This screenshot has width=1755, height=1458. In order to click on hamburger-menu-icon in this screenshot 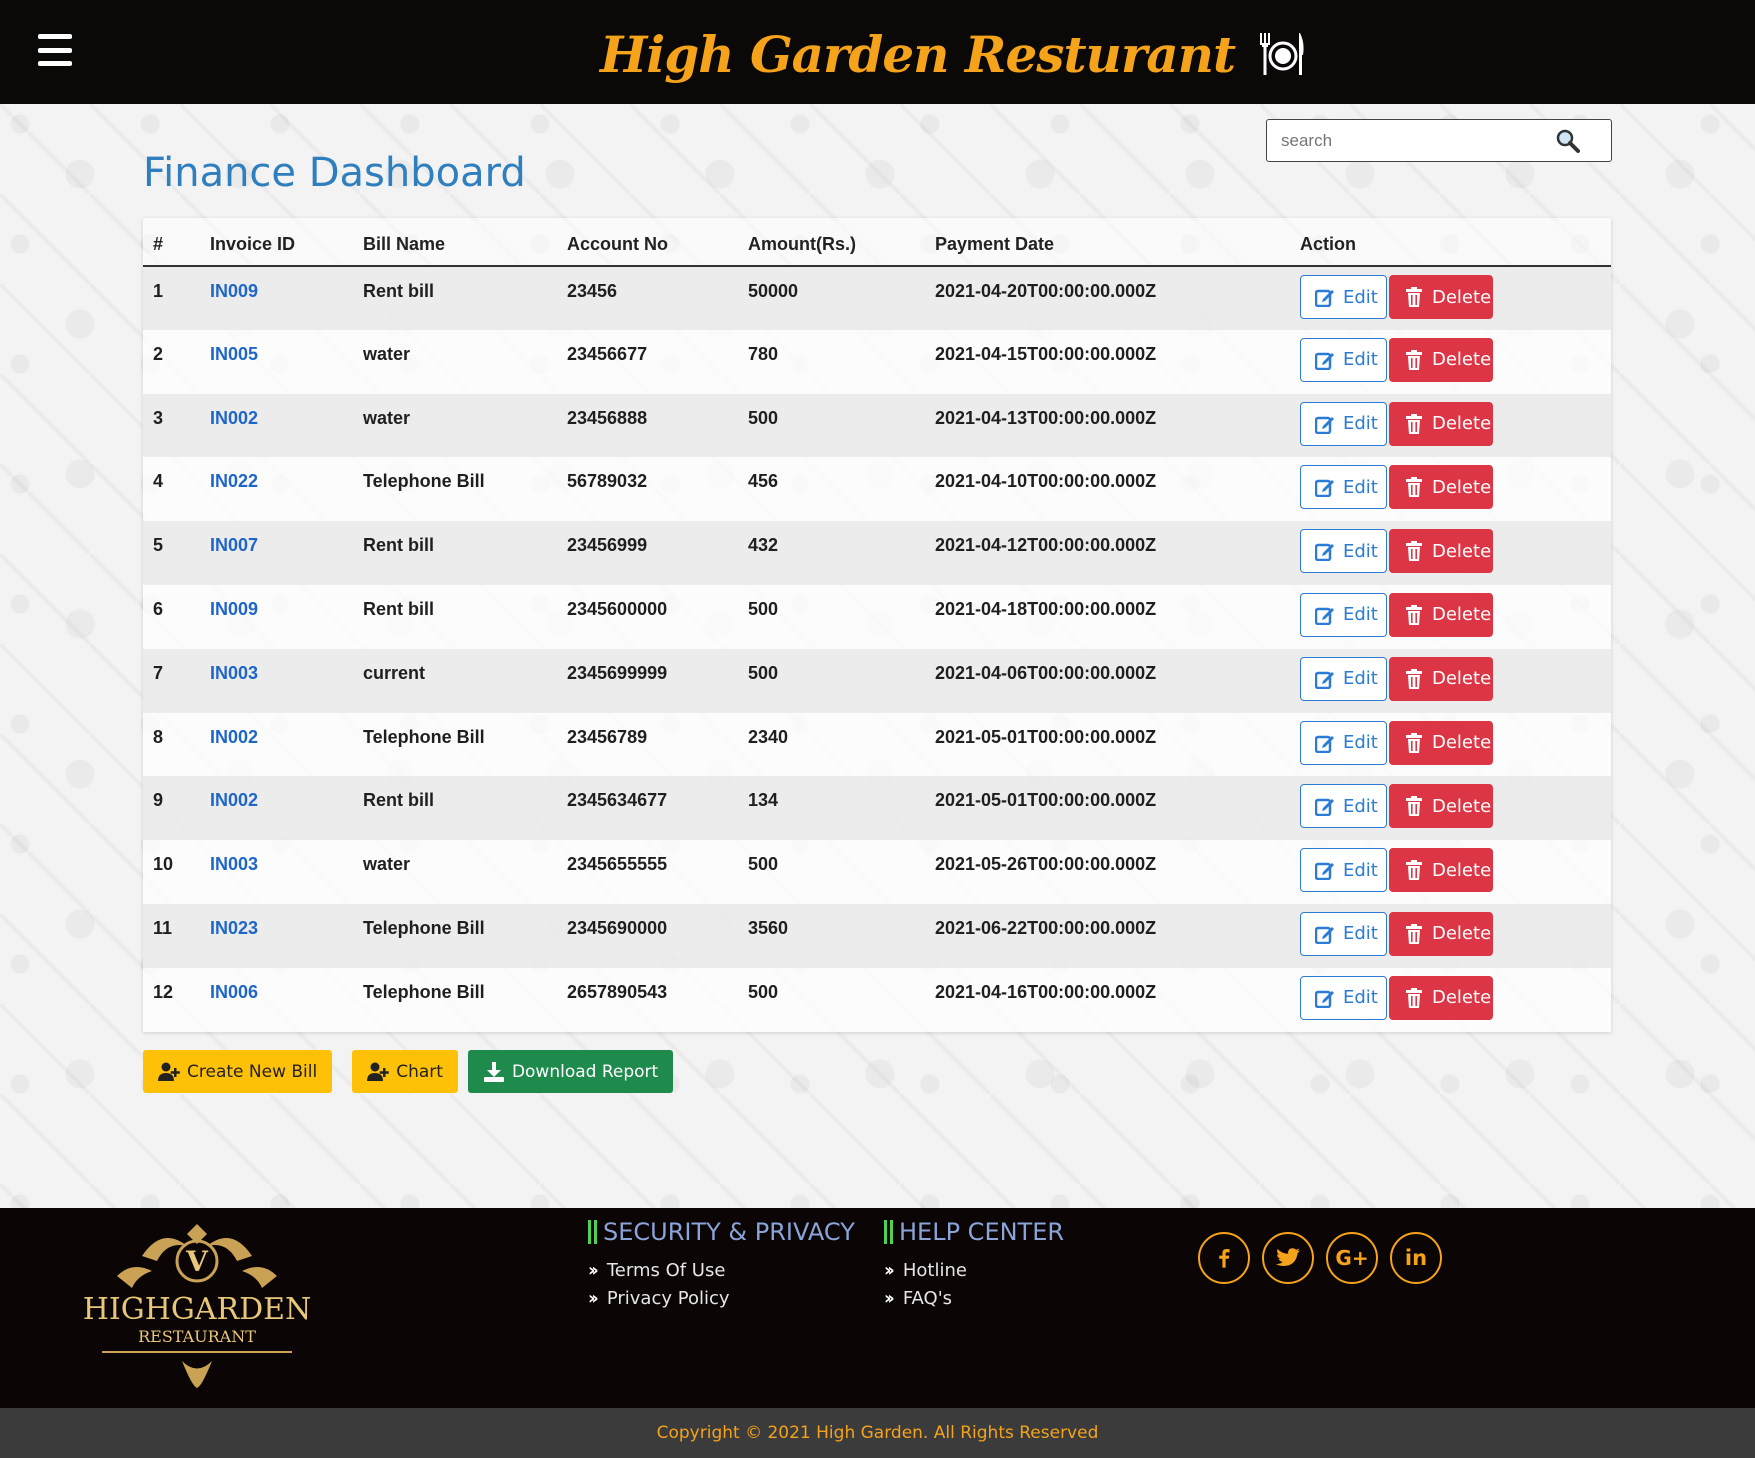, I will do `click(55, 50)`.